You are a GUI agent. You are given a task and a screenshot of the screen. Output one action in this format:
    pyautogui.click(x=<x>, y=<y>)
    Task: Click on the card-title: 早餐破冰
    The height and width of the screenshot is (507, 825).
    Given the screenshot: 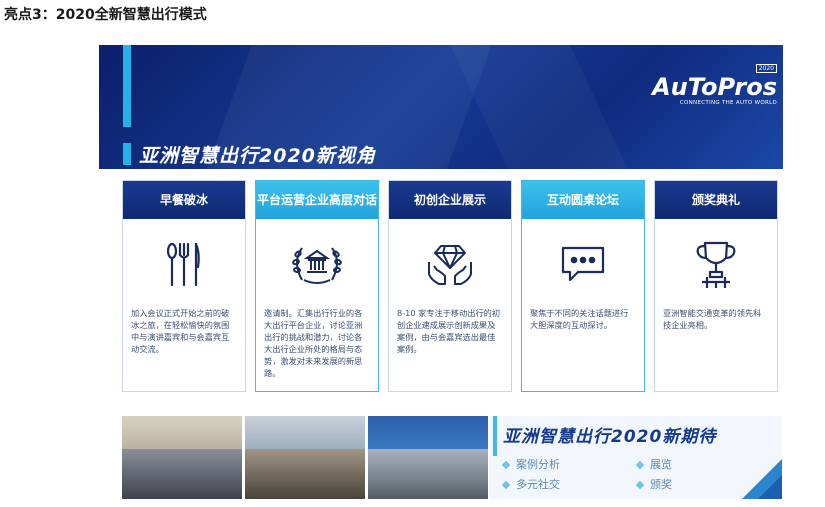 What is the action you would take?
    pyautogui.click(x=184, y=200)
    